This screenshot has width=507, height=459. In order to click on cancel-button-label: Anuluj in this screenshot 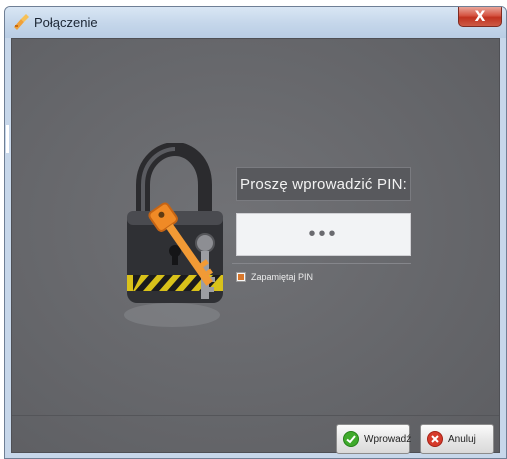, I will do `click(462, 439)`.